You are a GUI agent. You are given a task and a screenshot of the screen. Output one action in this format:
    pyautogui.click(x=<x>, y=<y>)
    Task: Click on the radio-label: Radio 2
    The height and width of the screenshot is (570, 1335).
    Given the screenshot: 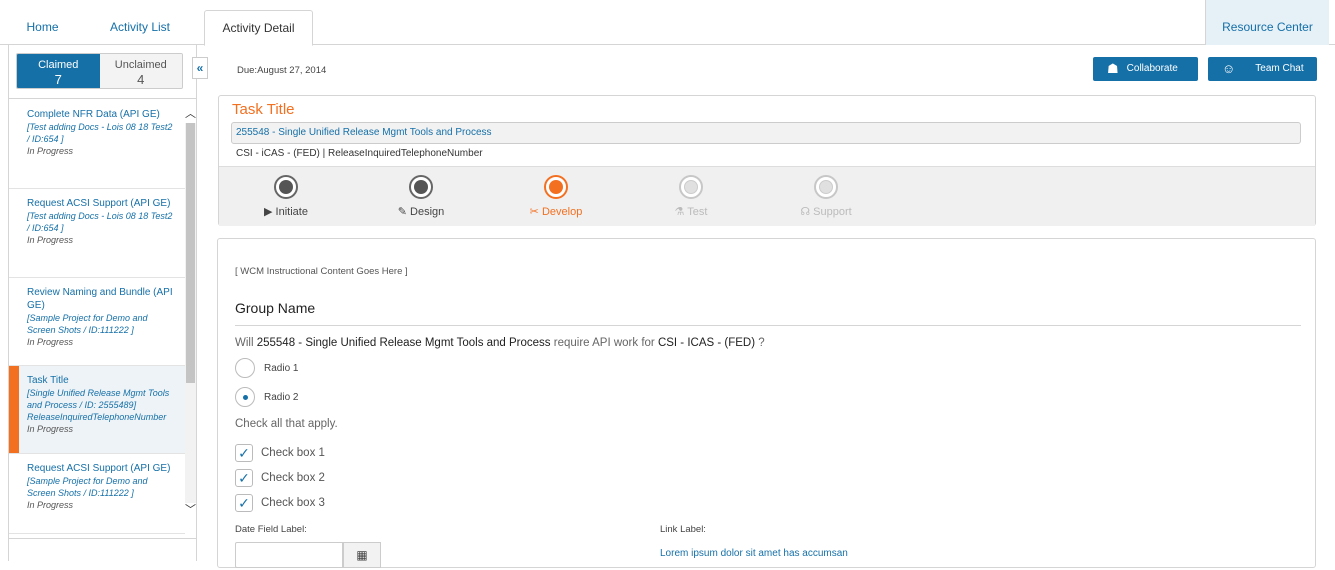 What is the action you would take?
    pyautogui.click(x=281, y=397)
    